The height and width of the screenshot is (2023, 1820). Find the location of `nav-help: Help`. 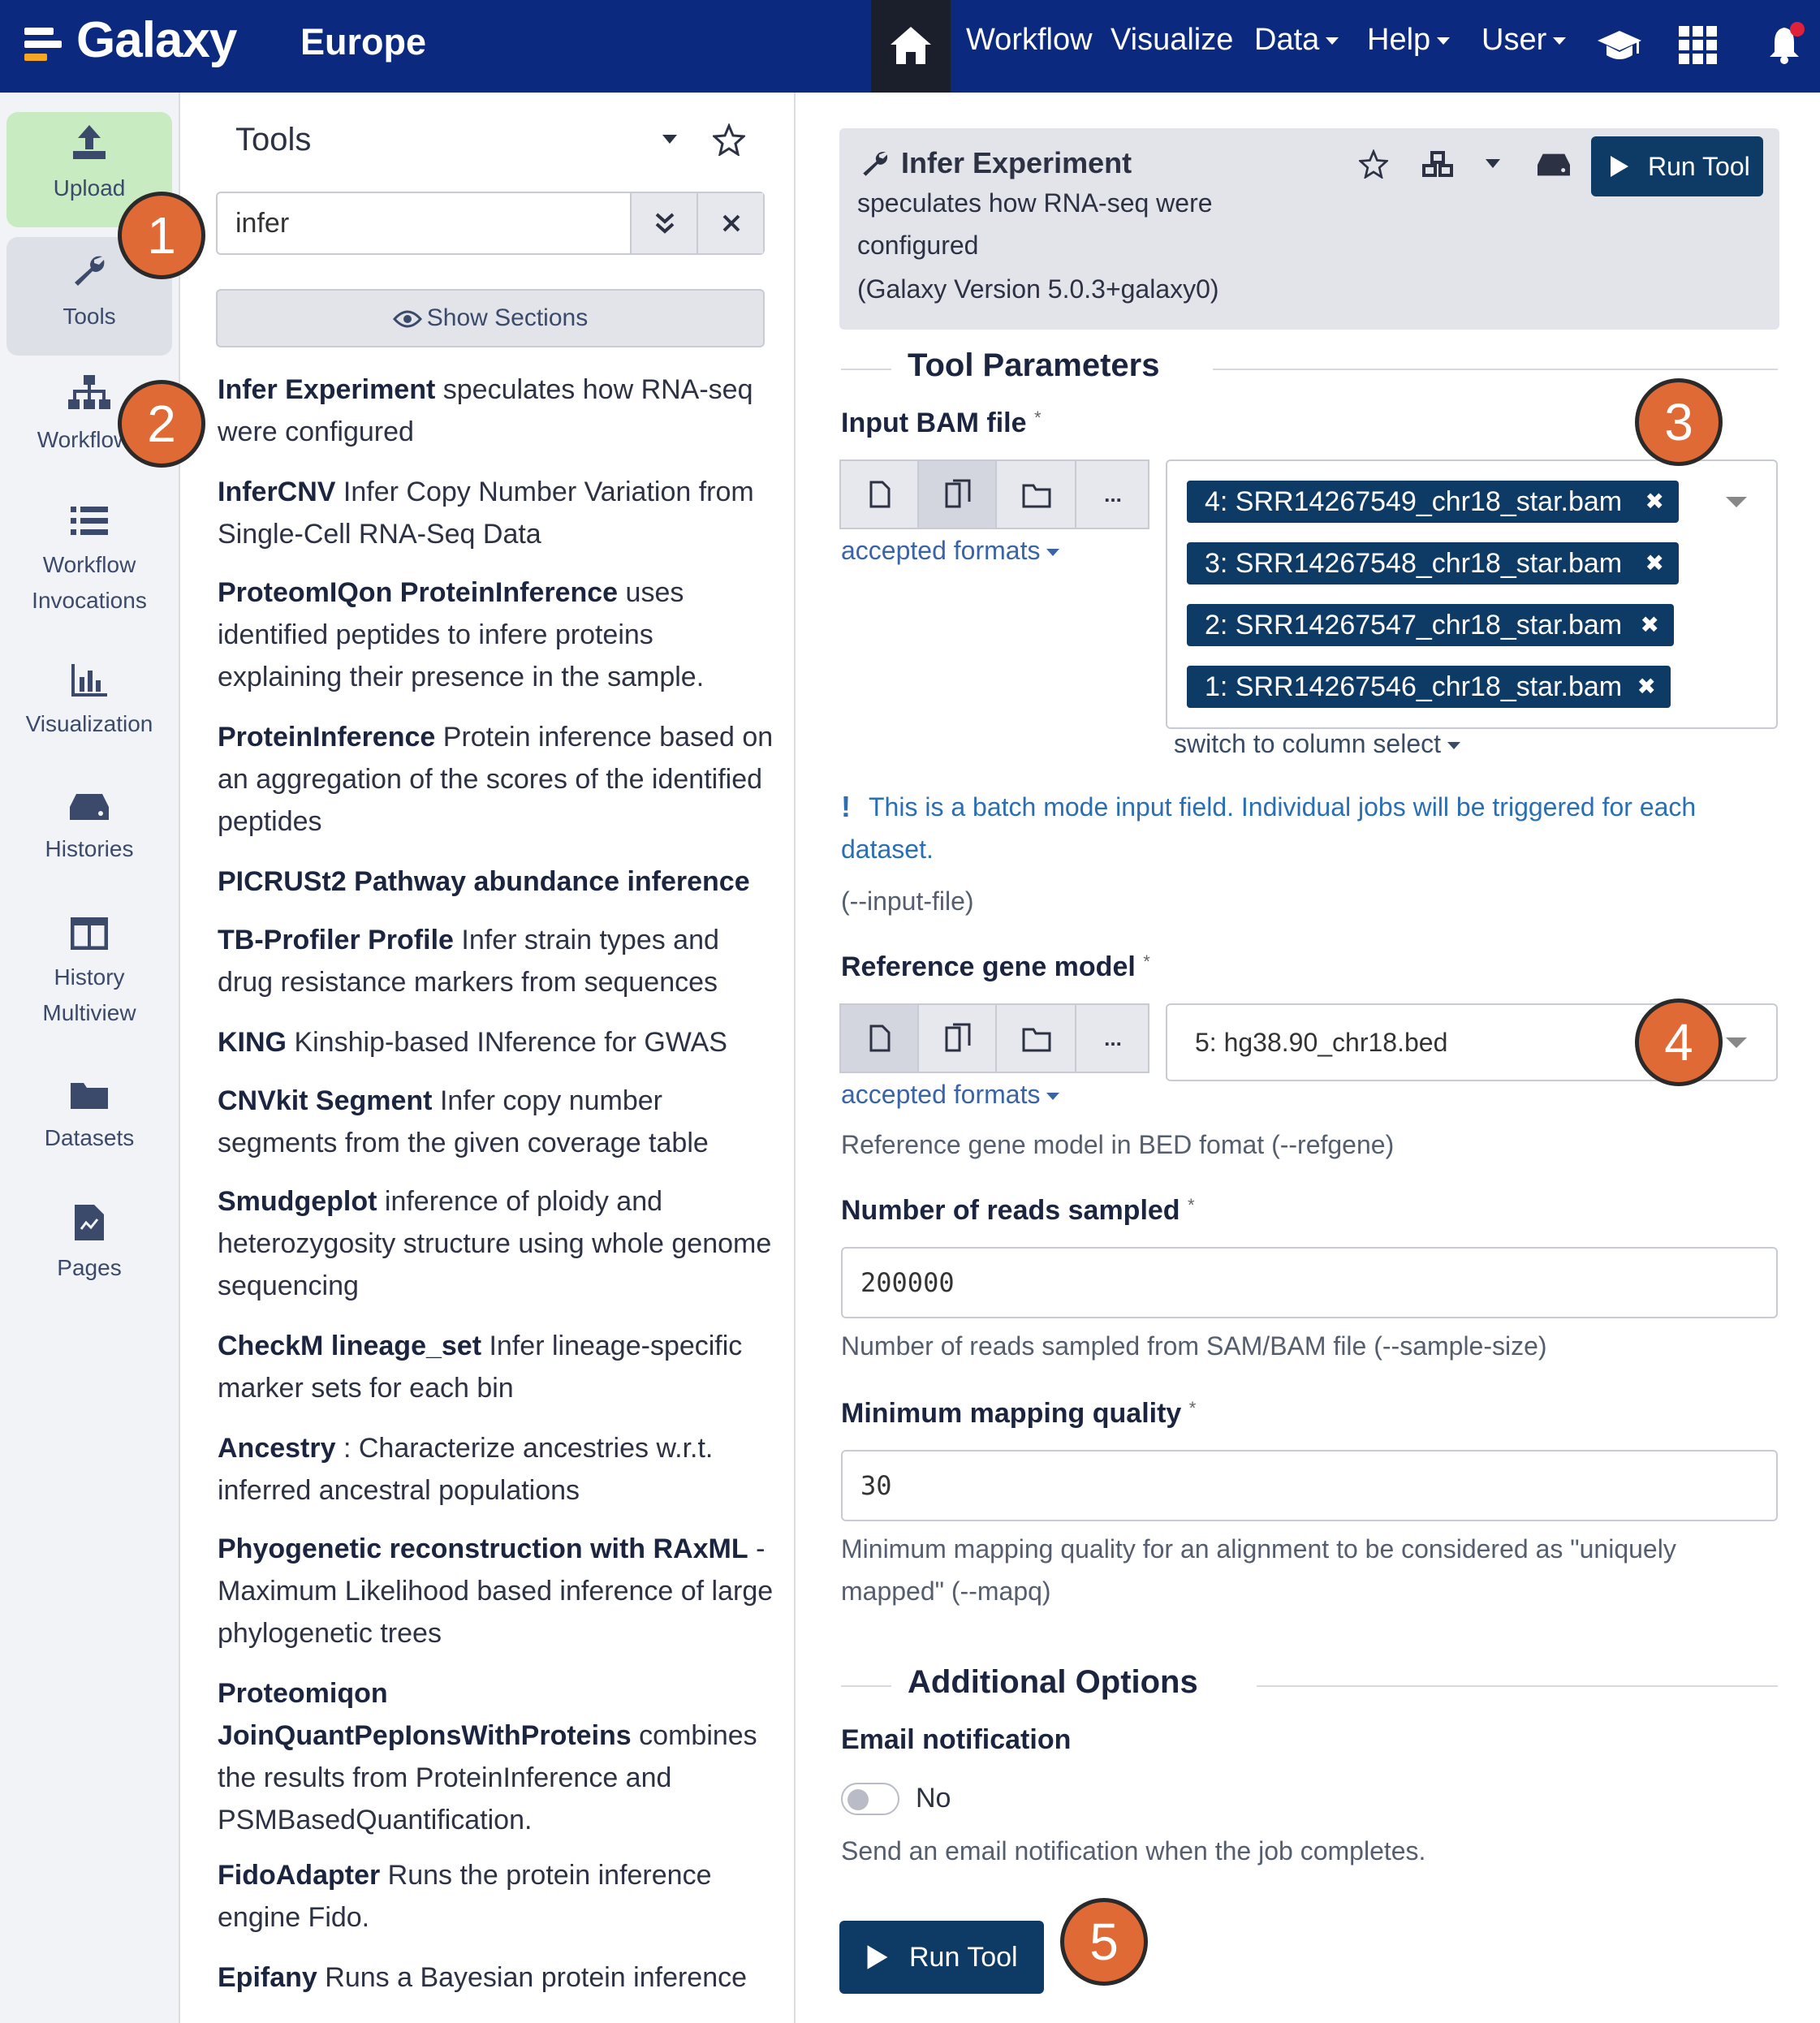

nav-help: Help is located at coordinates (1409, 40).